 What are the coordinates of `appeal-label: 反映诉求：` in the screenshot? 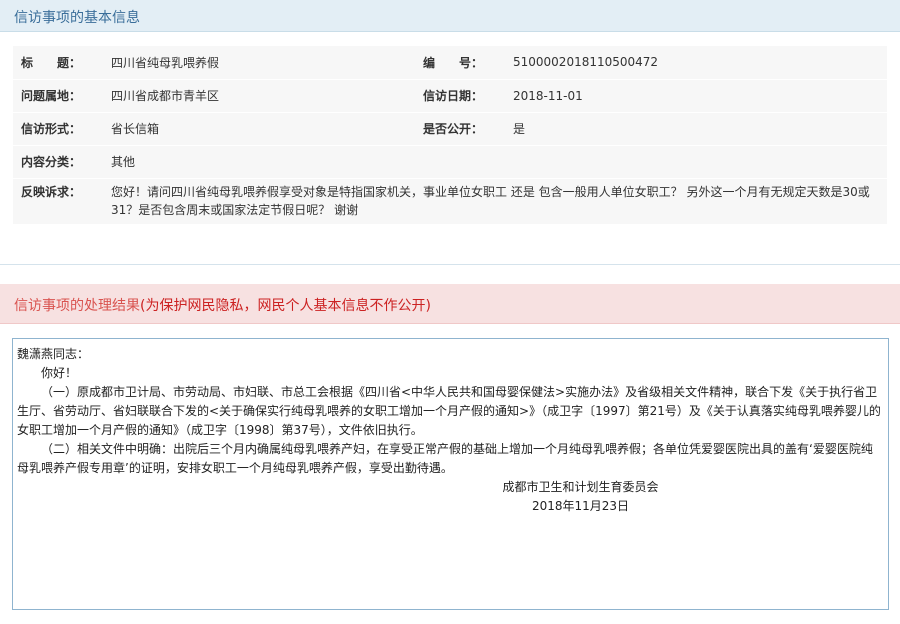 It's located at (58, 201).